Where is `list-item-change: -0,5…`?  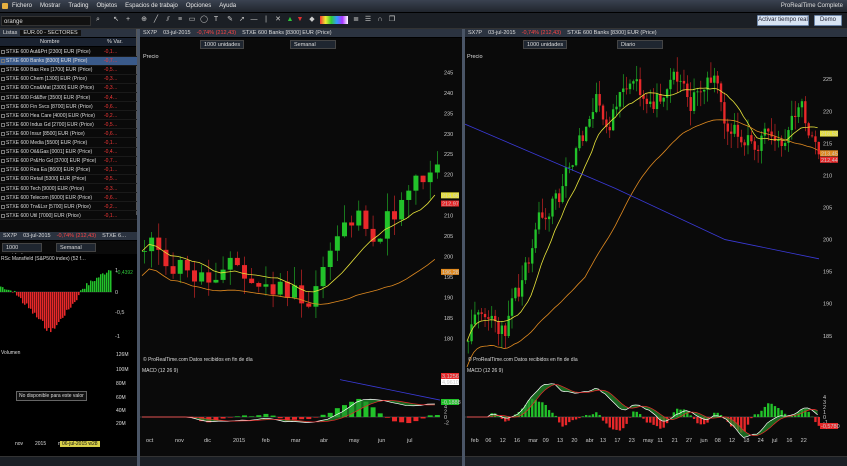 list-item-change: -0,5… is located at coordinates (111, 179).